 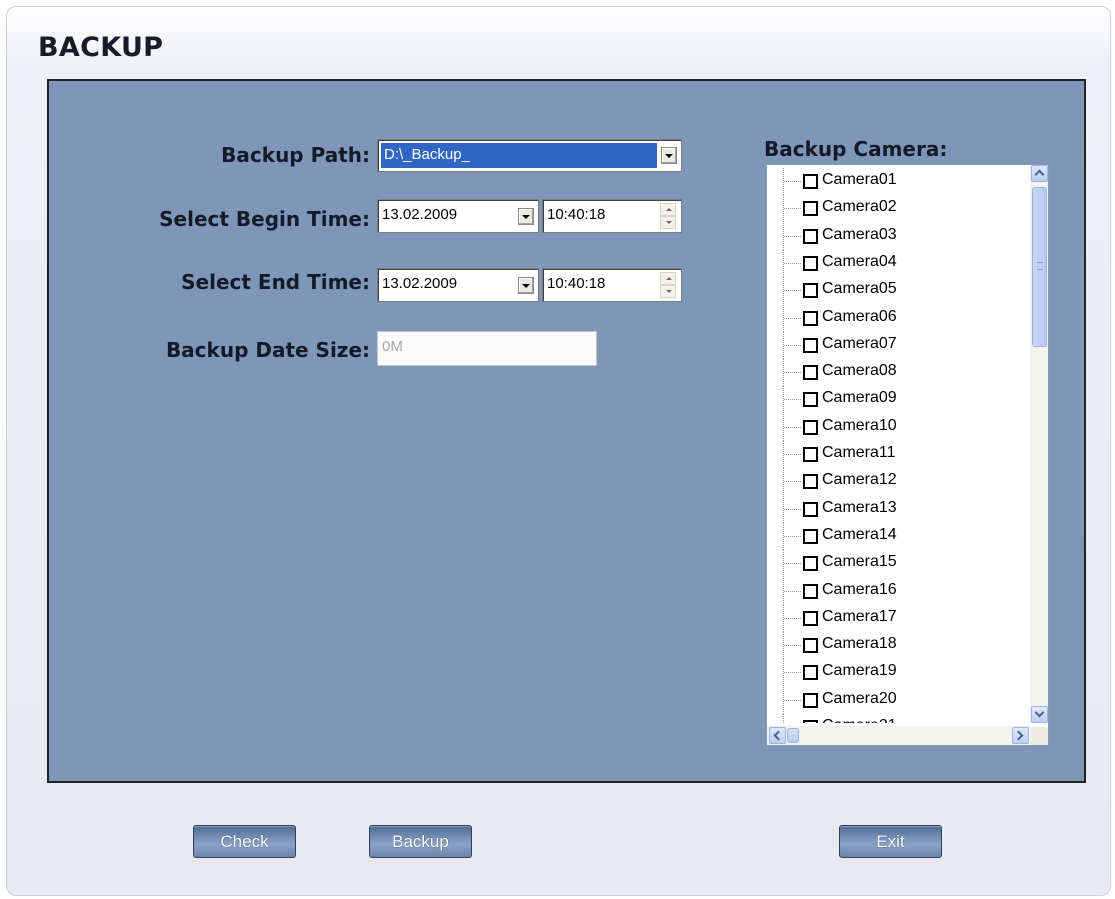 What do you see at coordinates (899, 181) in the screenshot?
I see `camera-list-item: Camera01` at bounding box center [899, 181].